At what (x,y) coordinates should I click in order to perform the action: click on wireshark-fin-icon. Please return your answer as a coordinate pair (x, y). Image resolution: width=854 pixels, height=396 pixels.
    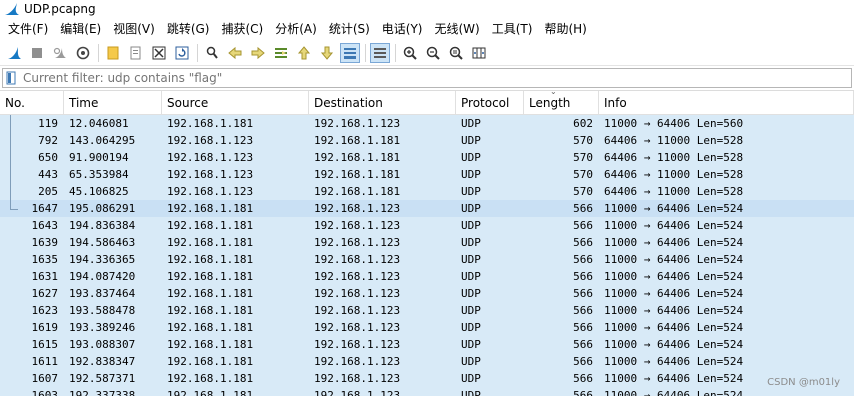
    Looking at the image, I should click on (12, 9).